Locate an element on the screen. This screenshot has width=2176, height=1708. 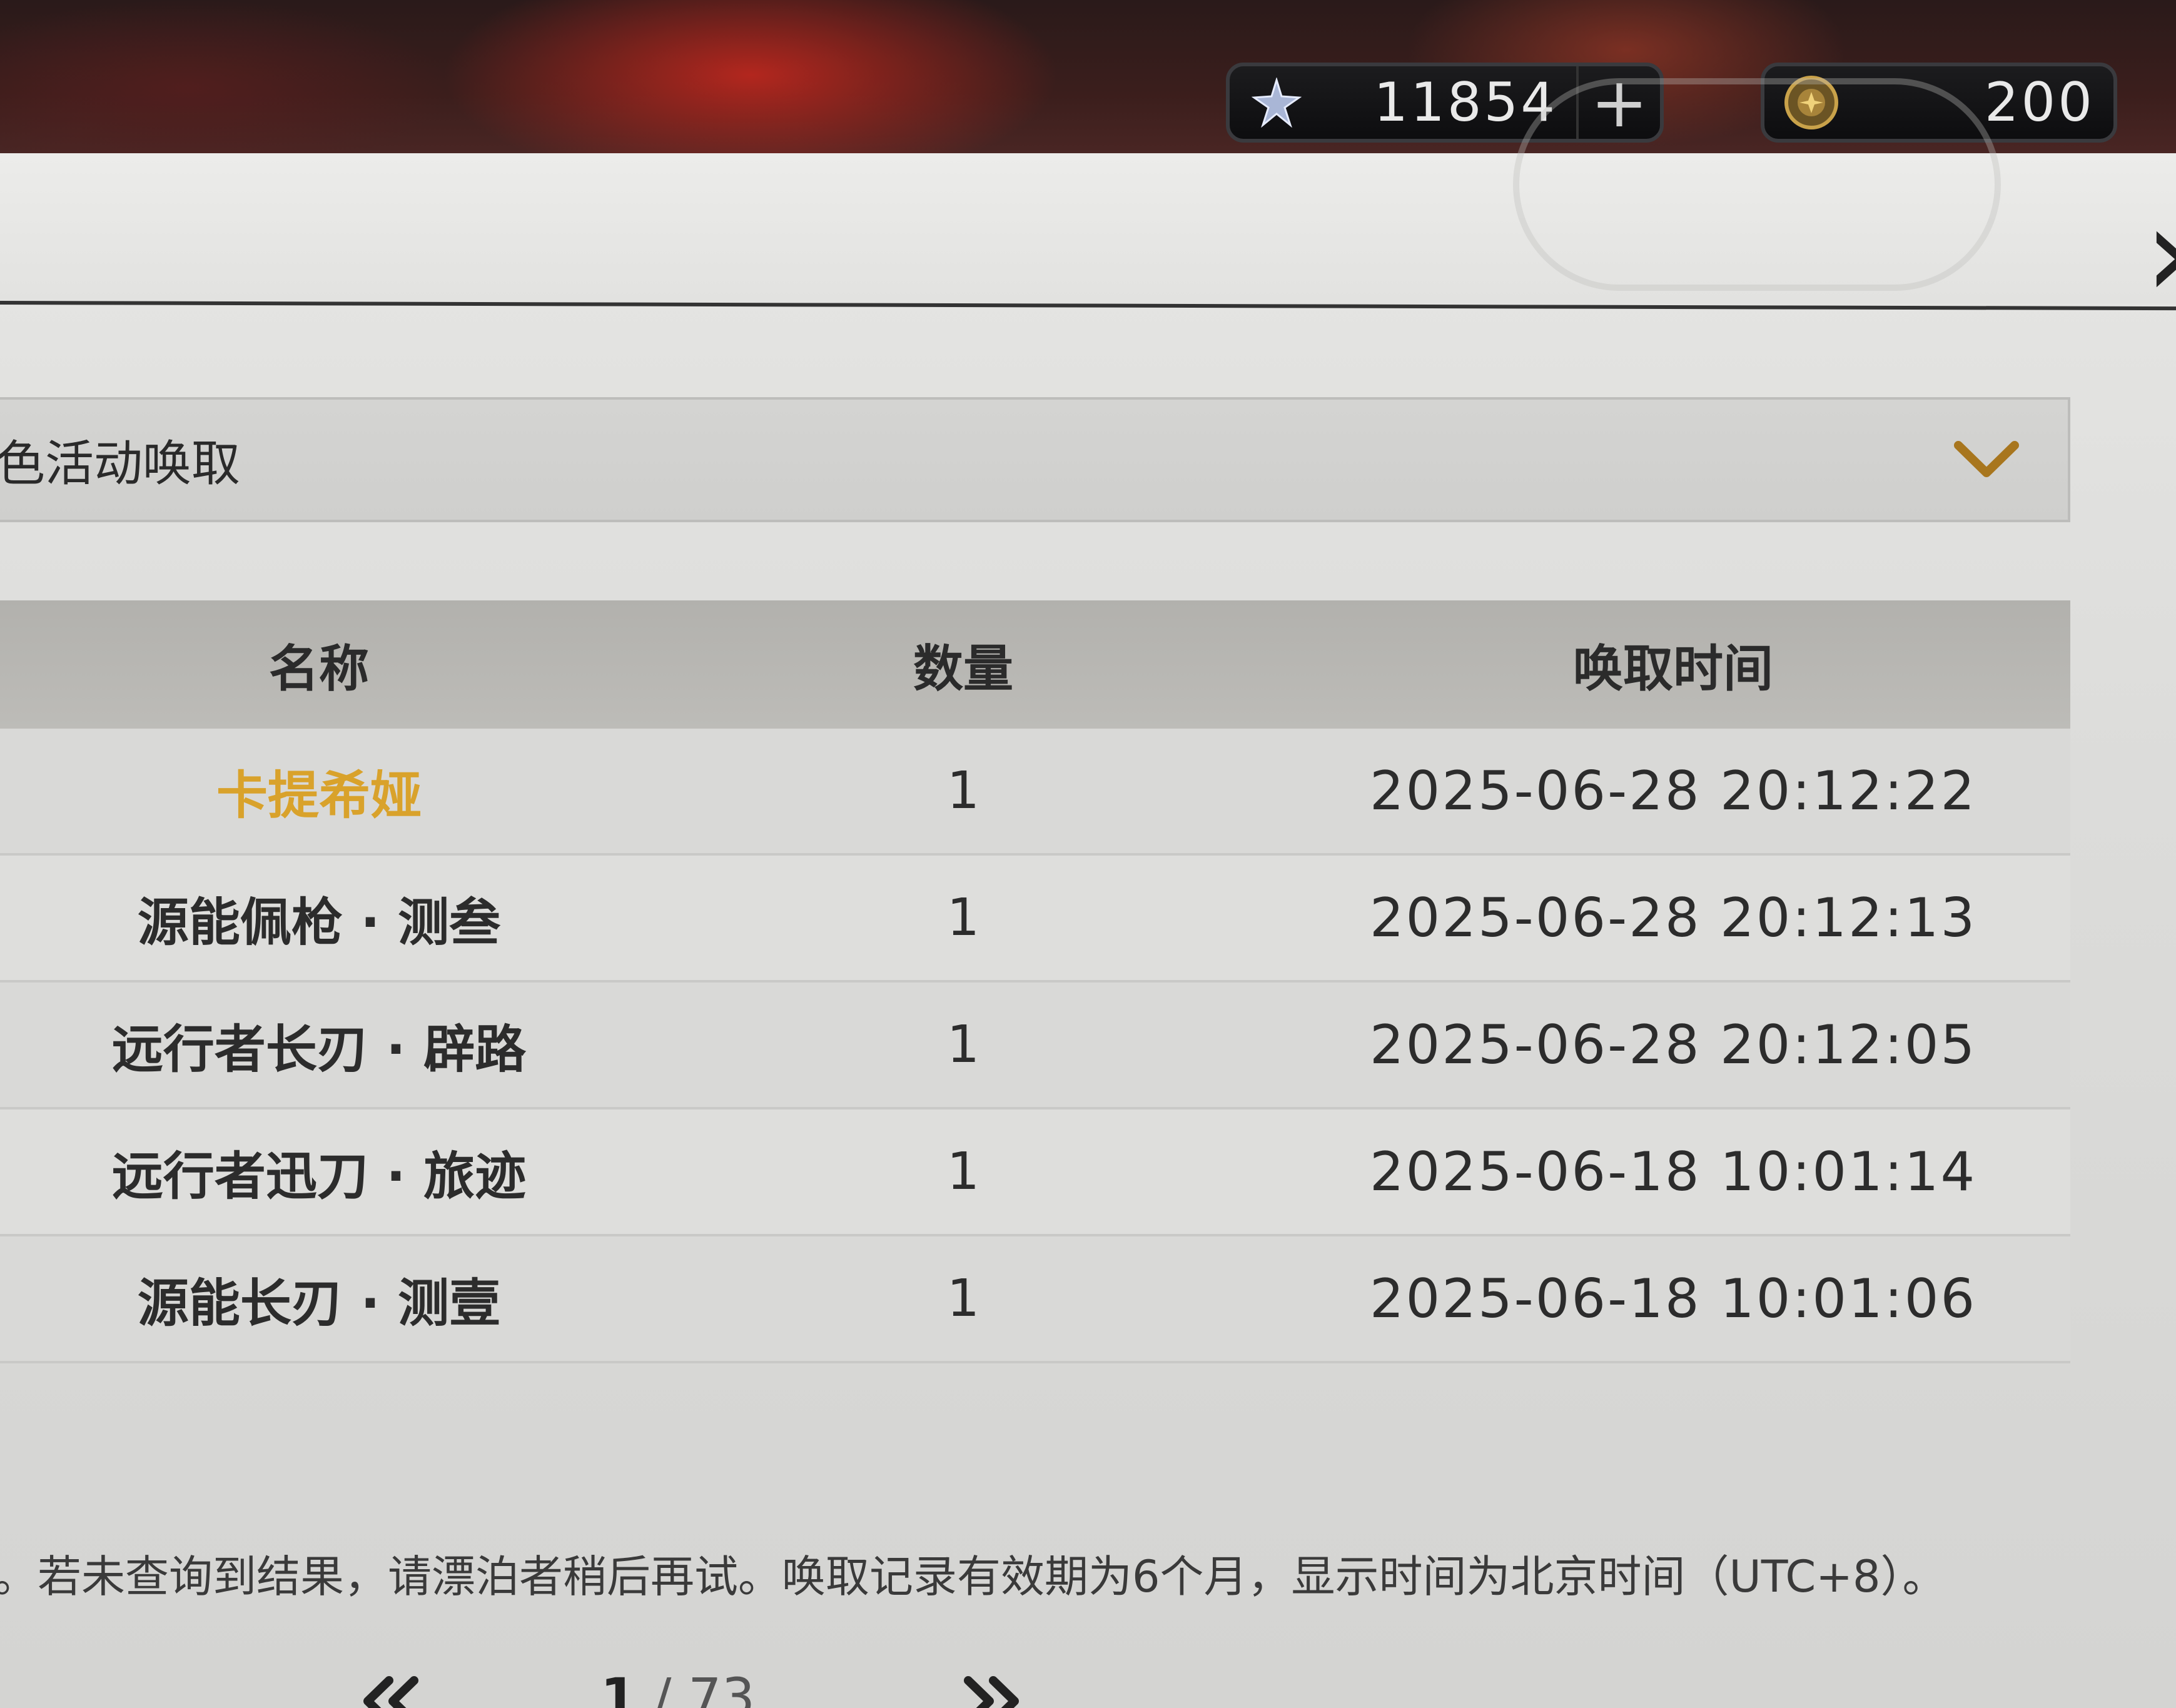
row-name: 远行者迅刀 · 旅迹 is located at coordinates (319, 1176).